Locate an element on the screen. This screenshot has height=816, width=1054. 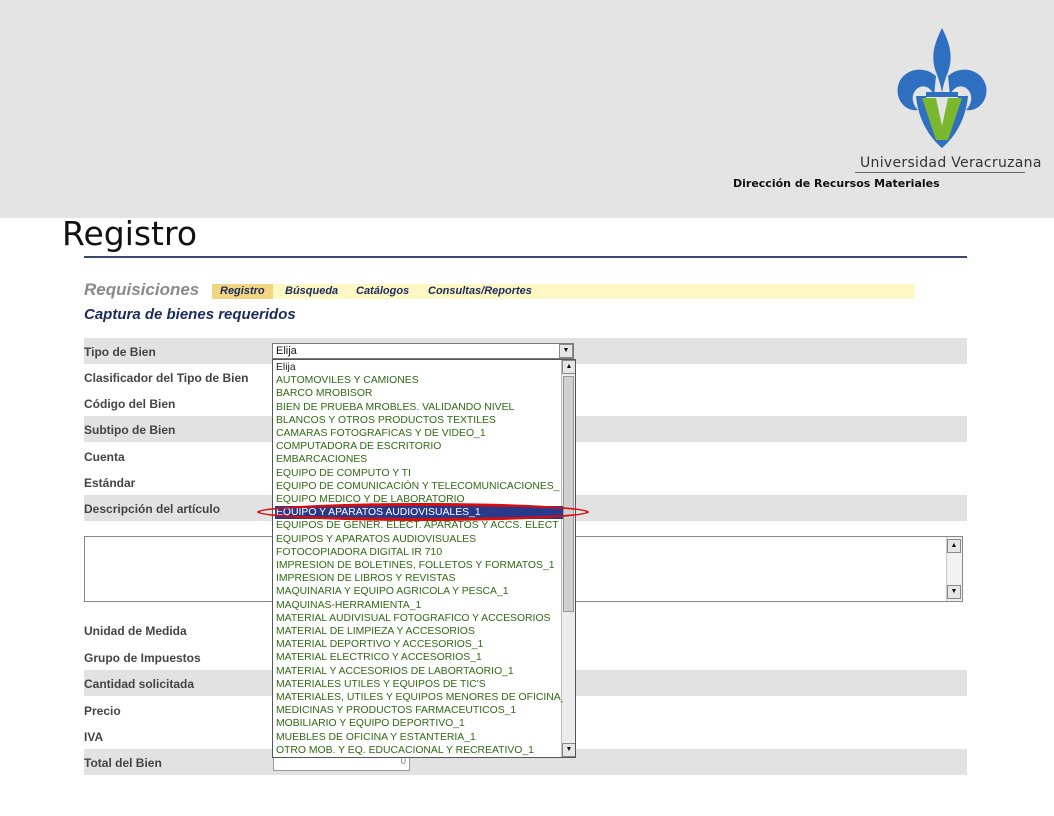
label-grupo: Grupo de Impuestos is located at coordinates (142, 658).